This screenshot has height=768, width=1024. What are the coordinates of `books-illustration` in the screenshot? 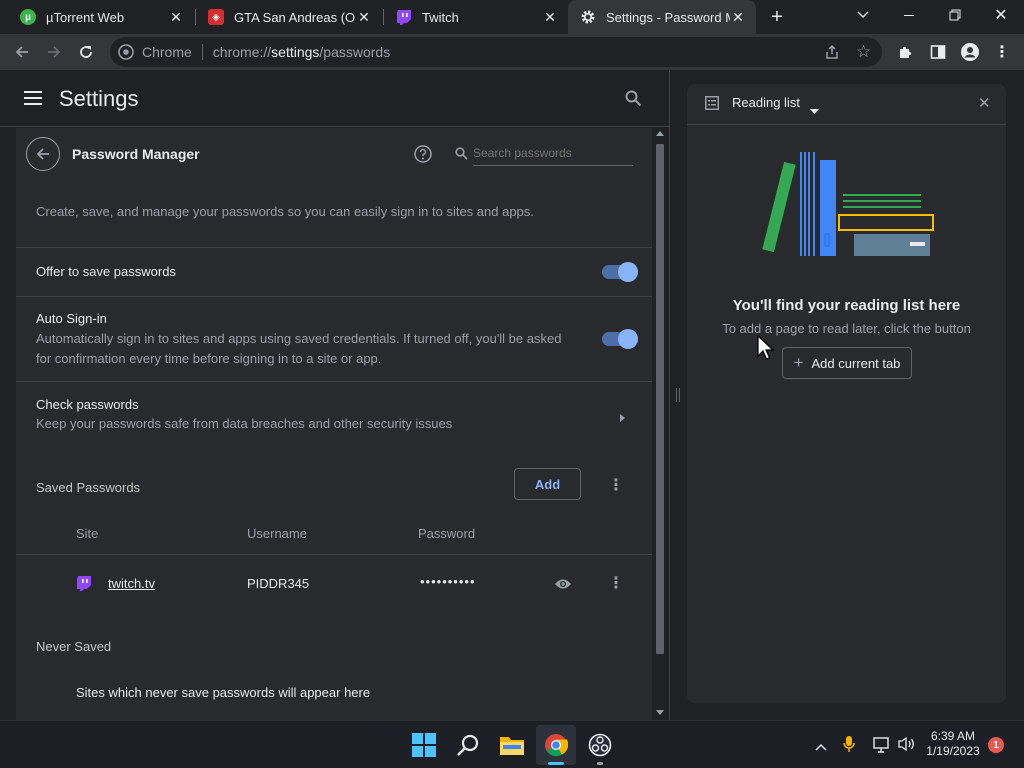 It's located at (849, 205).